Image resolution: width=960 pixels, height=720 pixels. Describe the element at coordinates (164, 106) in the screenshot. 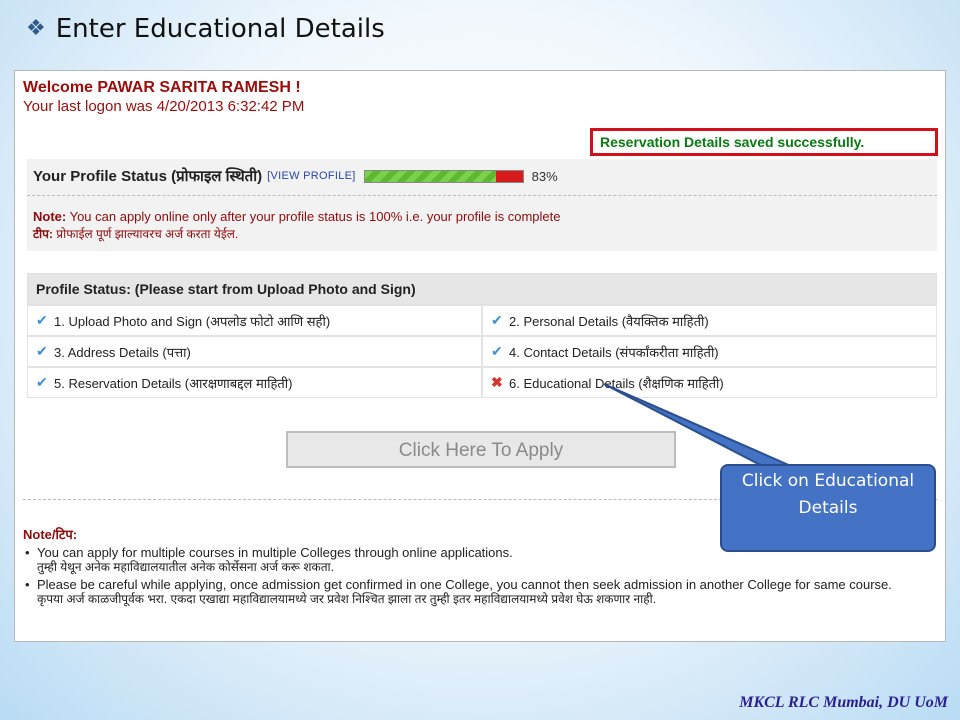

I see `last-logon: Your last logon was 4/20/2013 6:32:42 PM` at that location.